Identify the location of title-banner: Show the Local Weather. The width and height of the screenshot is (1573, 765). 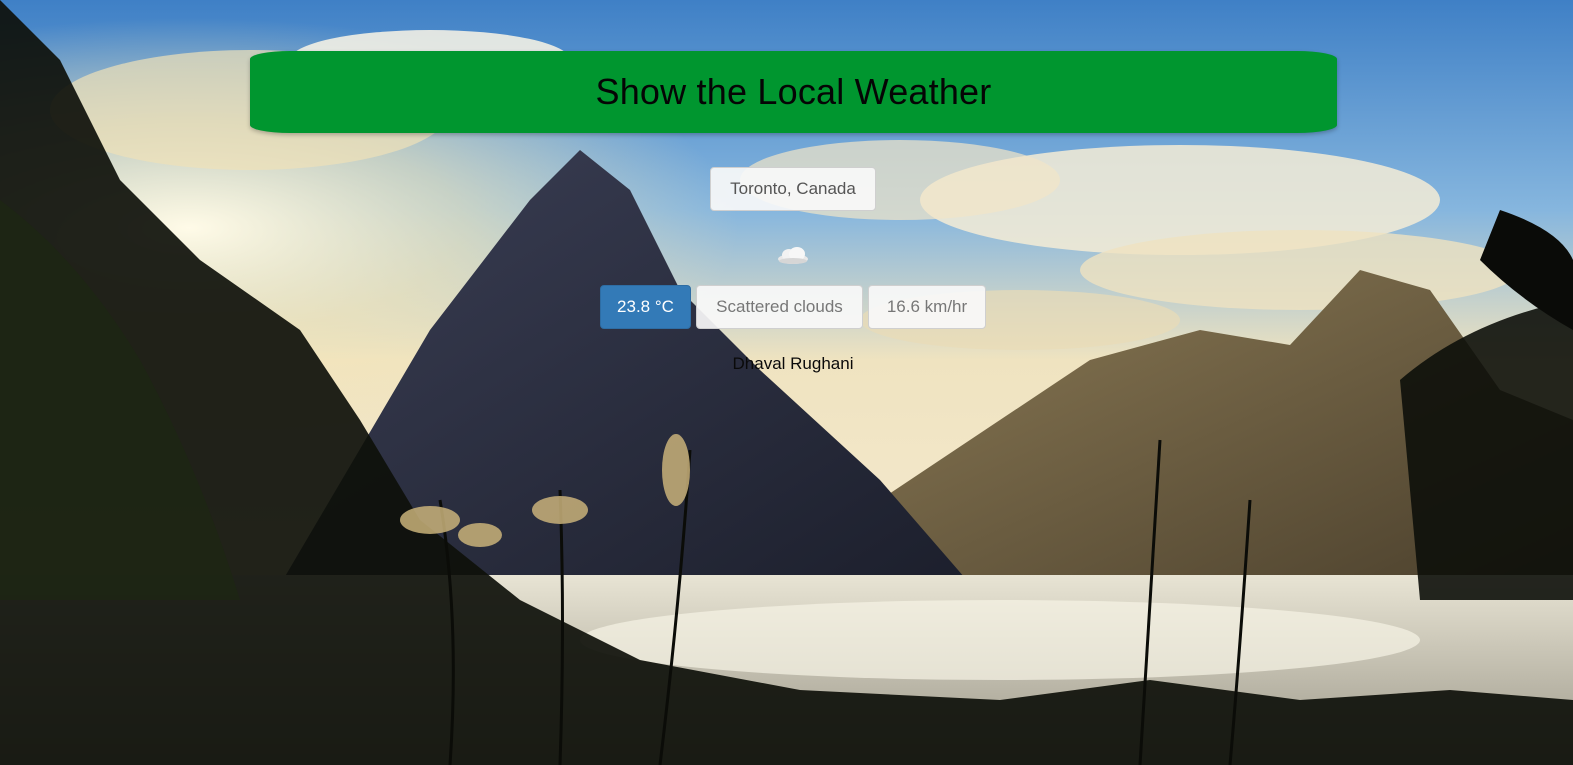
(793, 92).